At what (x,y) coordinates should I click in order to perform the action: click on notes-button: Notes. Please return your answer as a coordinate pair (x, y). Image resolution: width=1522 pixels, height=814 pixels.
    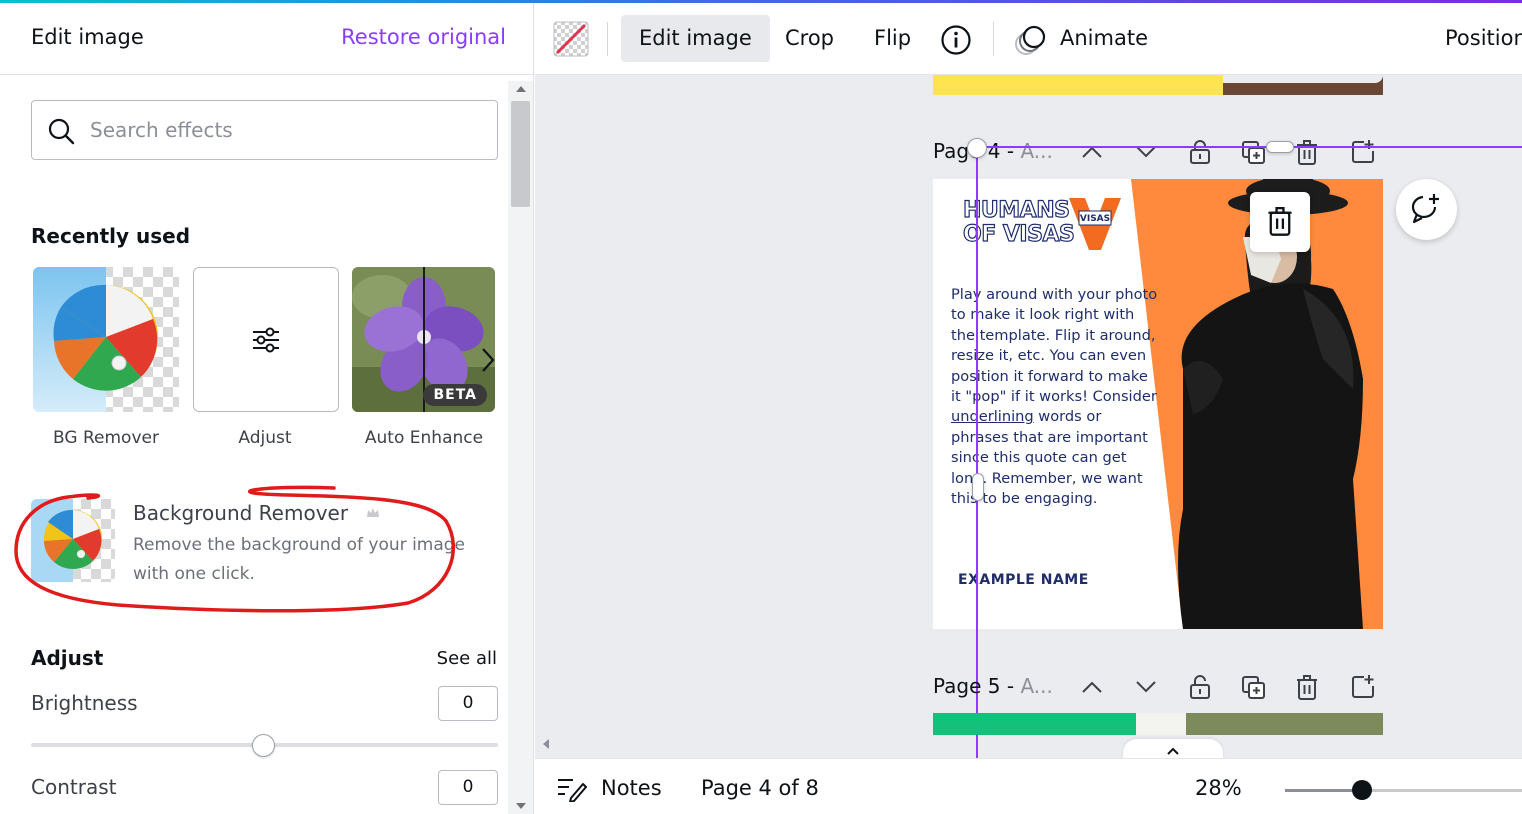
    Looking at the image, I should click on (631, 788).